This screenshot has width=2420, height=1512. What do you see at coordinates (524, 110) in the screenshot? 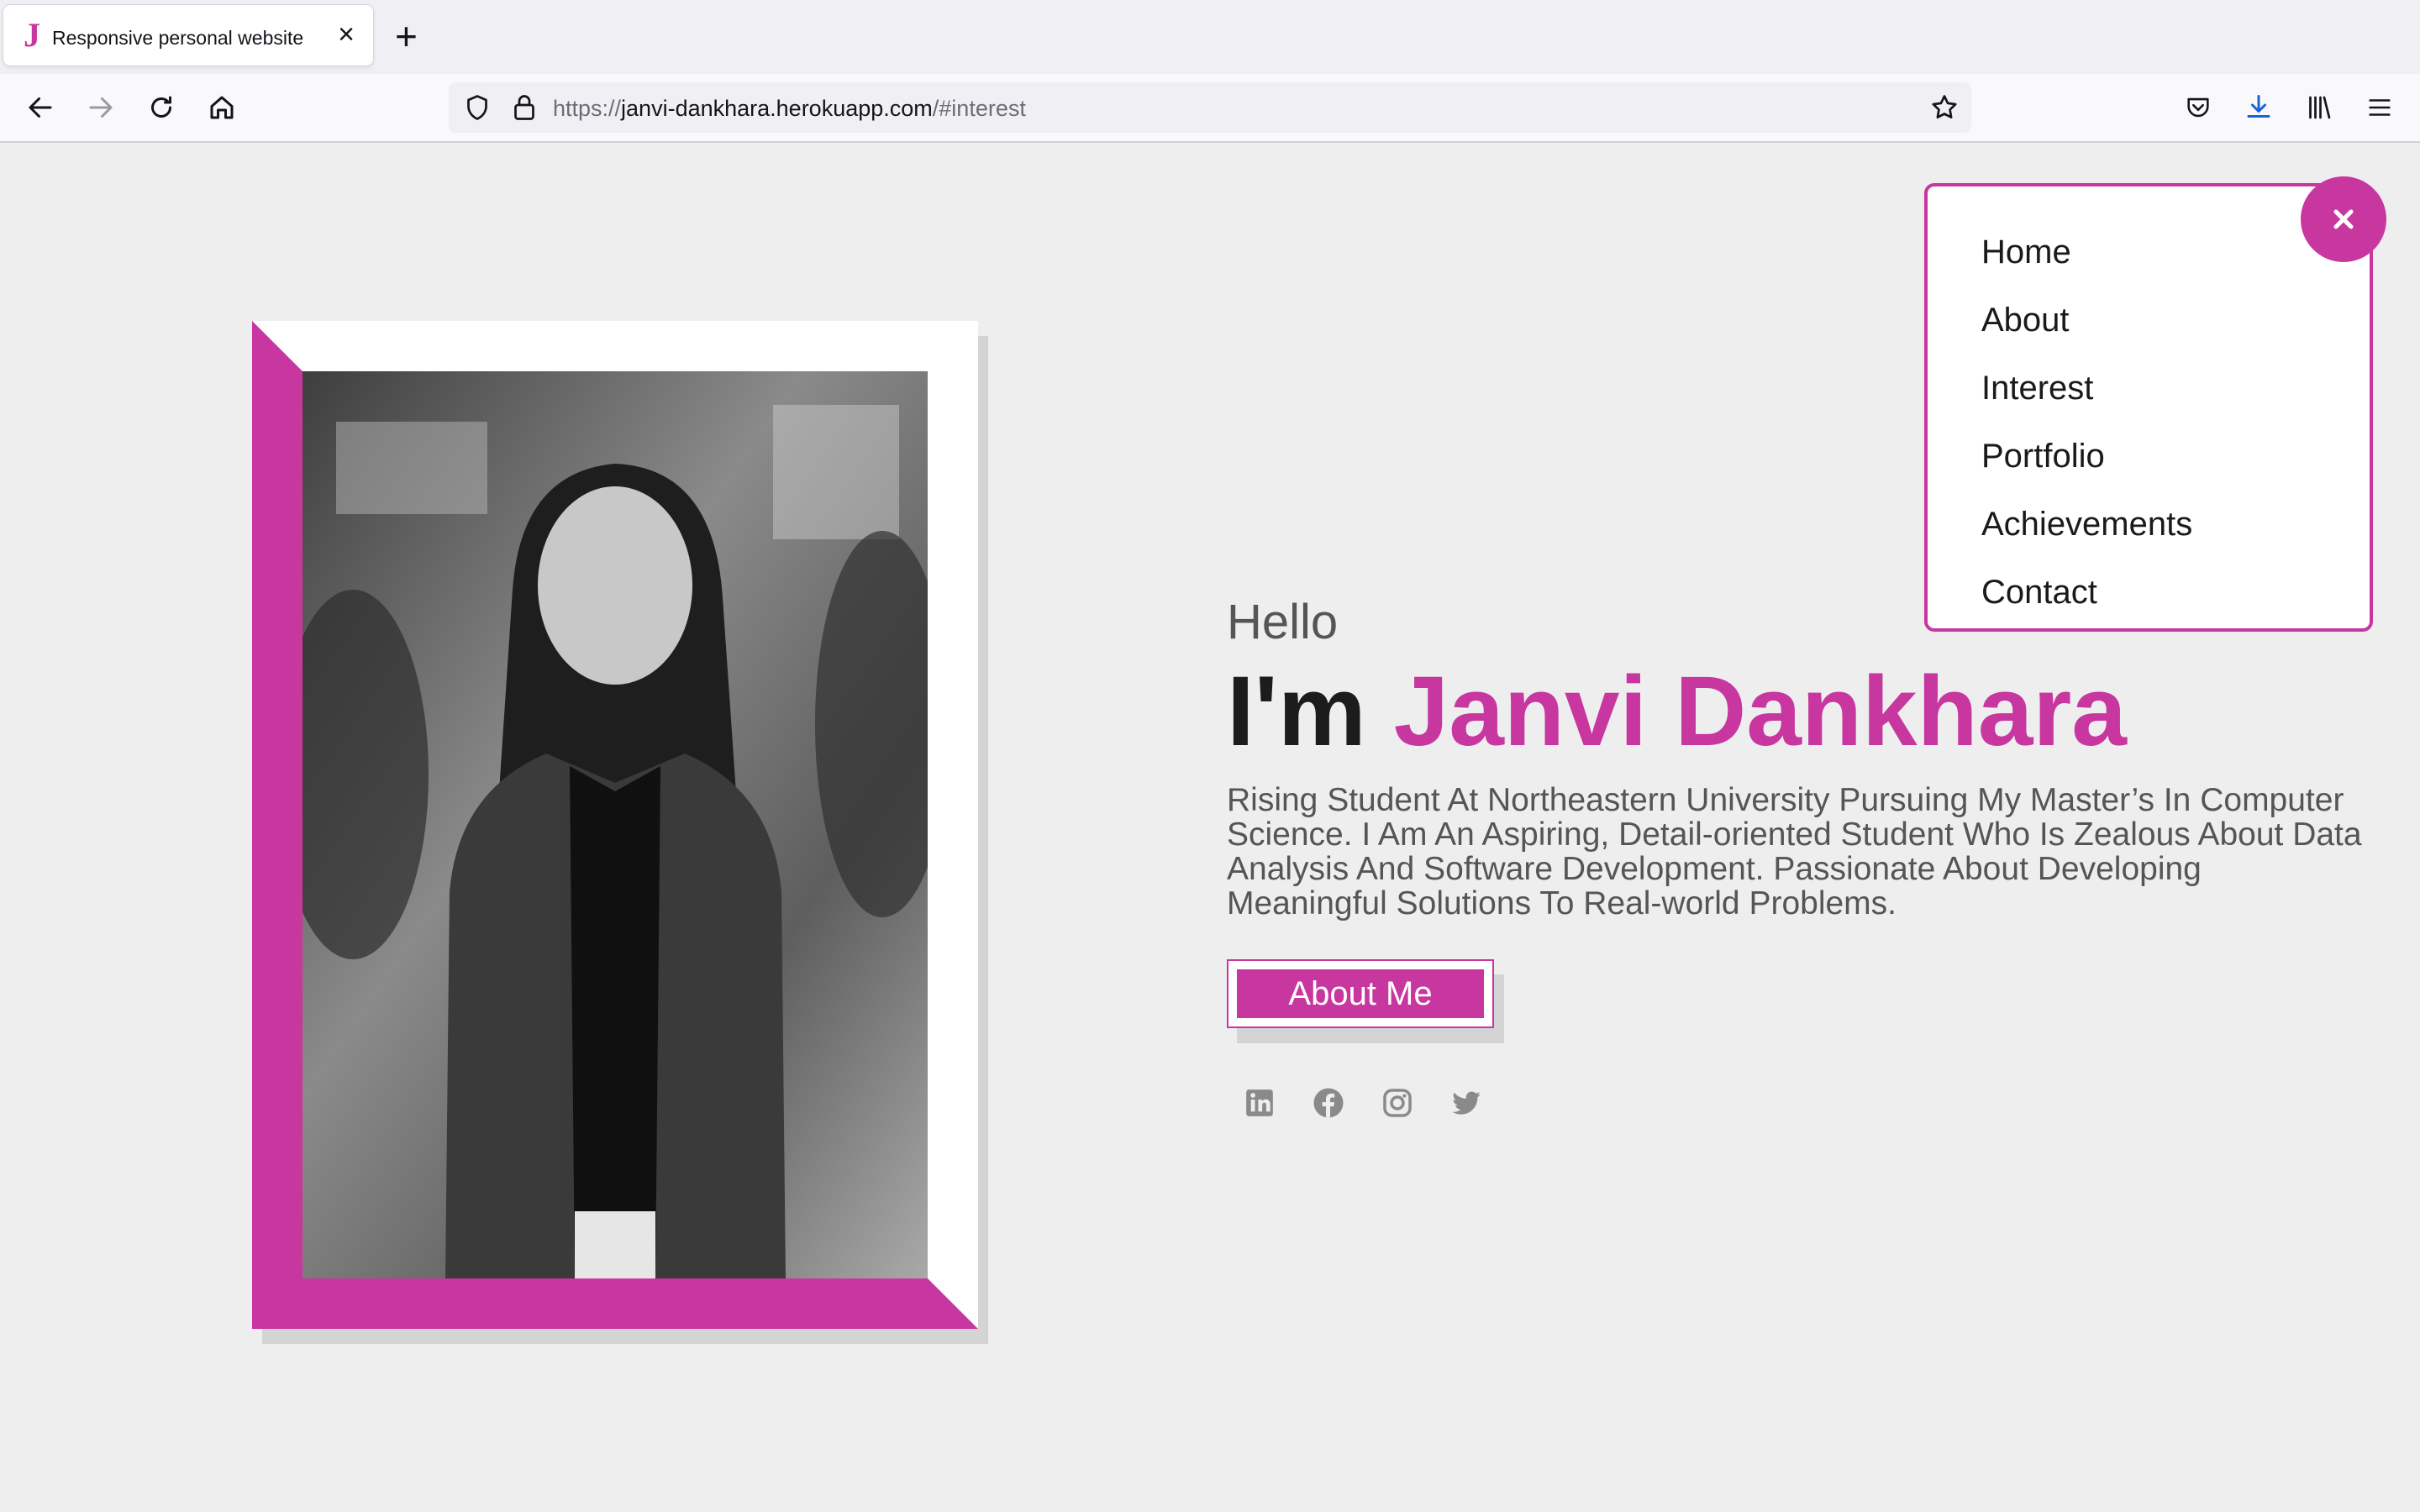
I see `lock-icon` at bounding box center [524, 110].